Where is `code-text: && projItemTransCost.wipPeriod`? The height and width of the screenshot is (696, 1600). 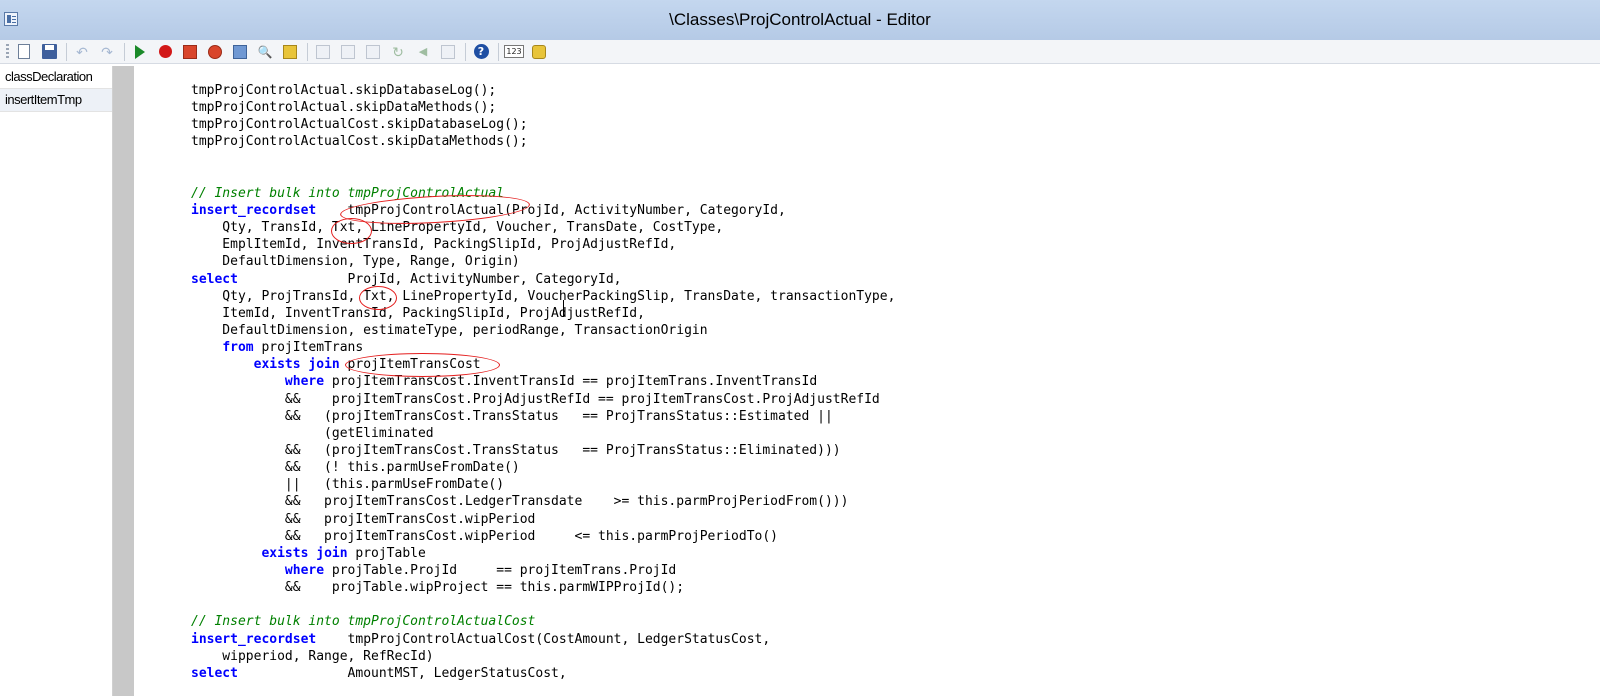 code-text: && projItemTransCost.wipPeriod is located at coordinates (363, 519).